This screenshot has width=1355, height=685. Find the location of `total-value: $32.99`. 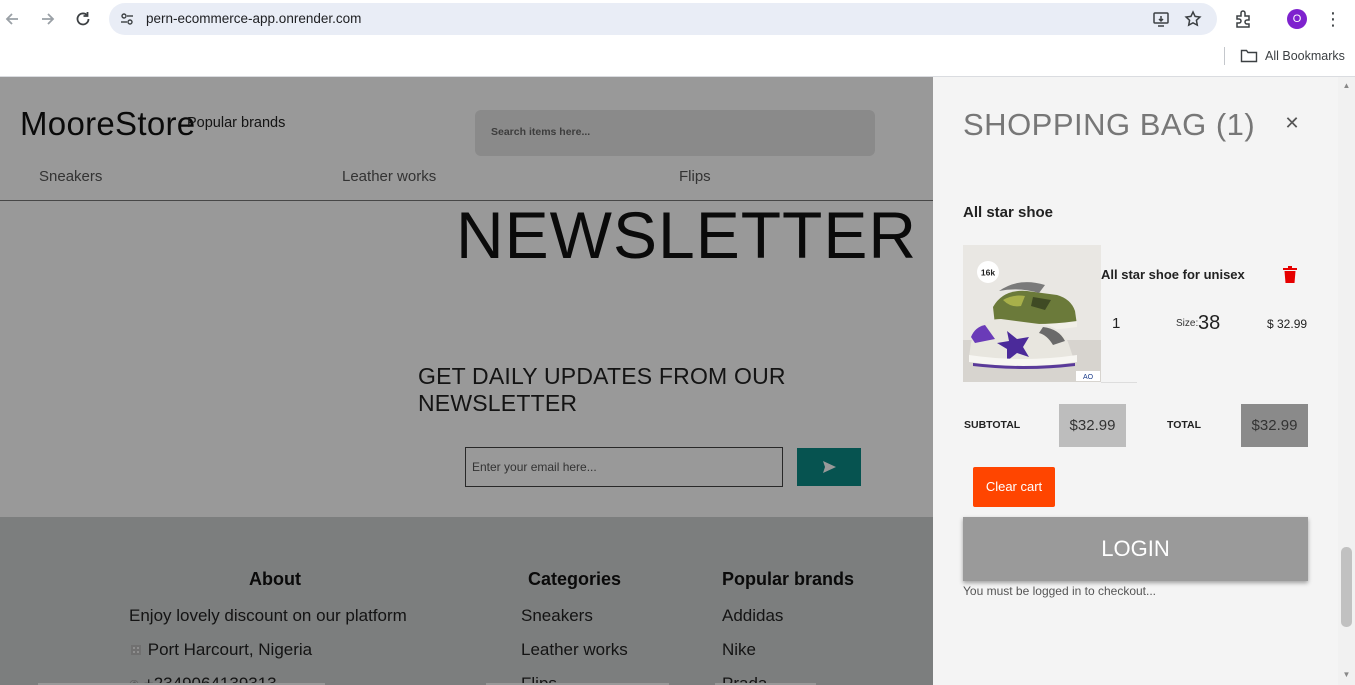

total-value: $32.99 is located at coordinates (1274, 425).